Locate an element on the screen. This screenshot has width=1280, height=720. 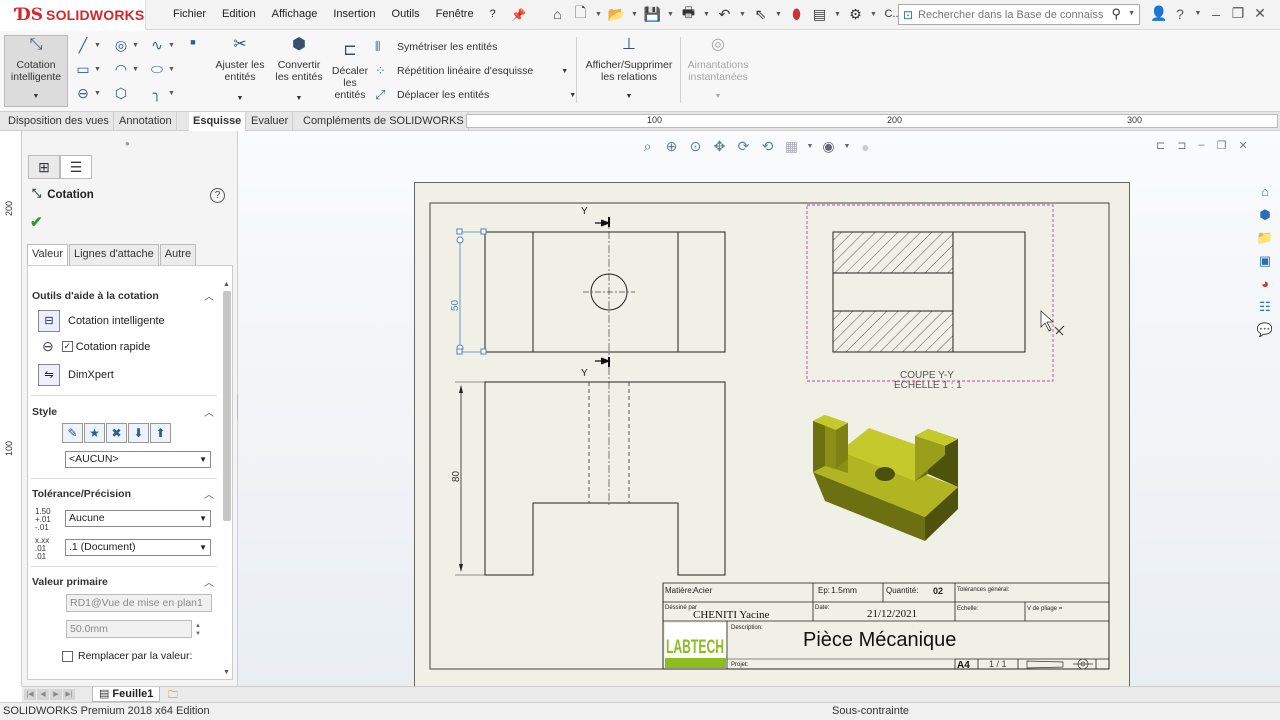
trim-entities-button: ✂ Ajuster les entités ▼ is located at coordinates (240, 71).